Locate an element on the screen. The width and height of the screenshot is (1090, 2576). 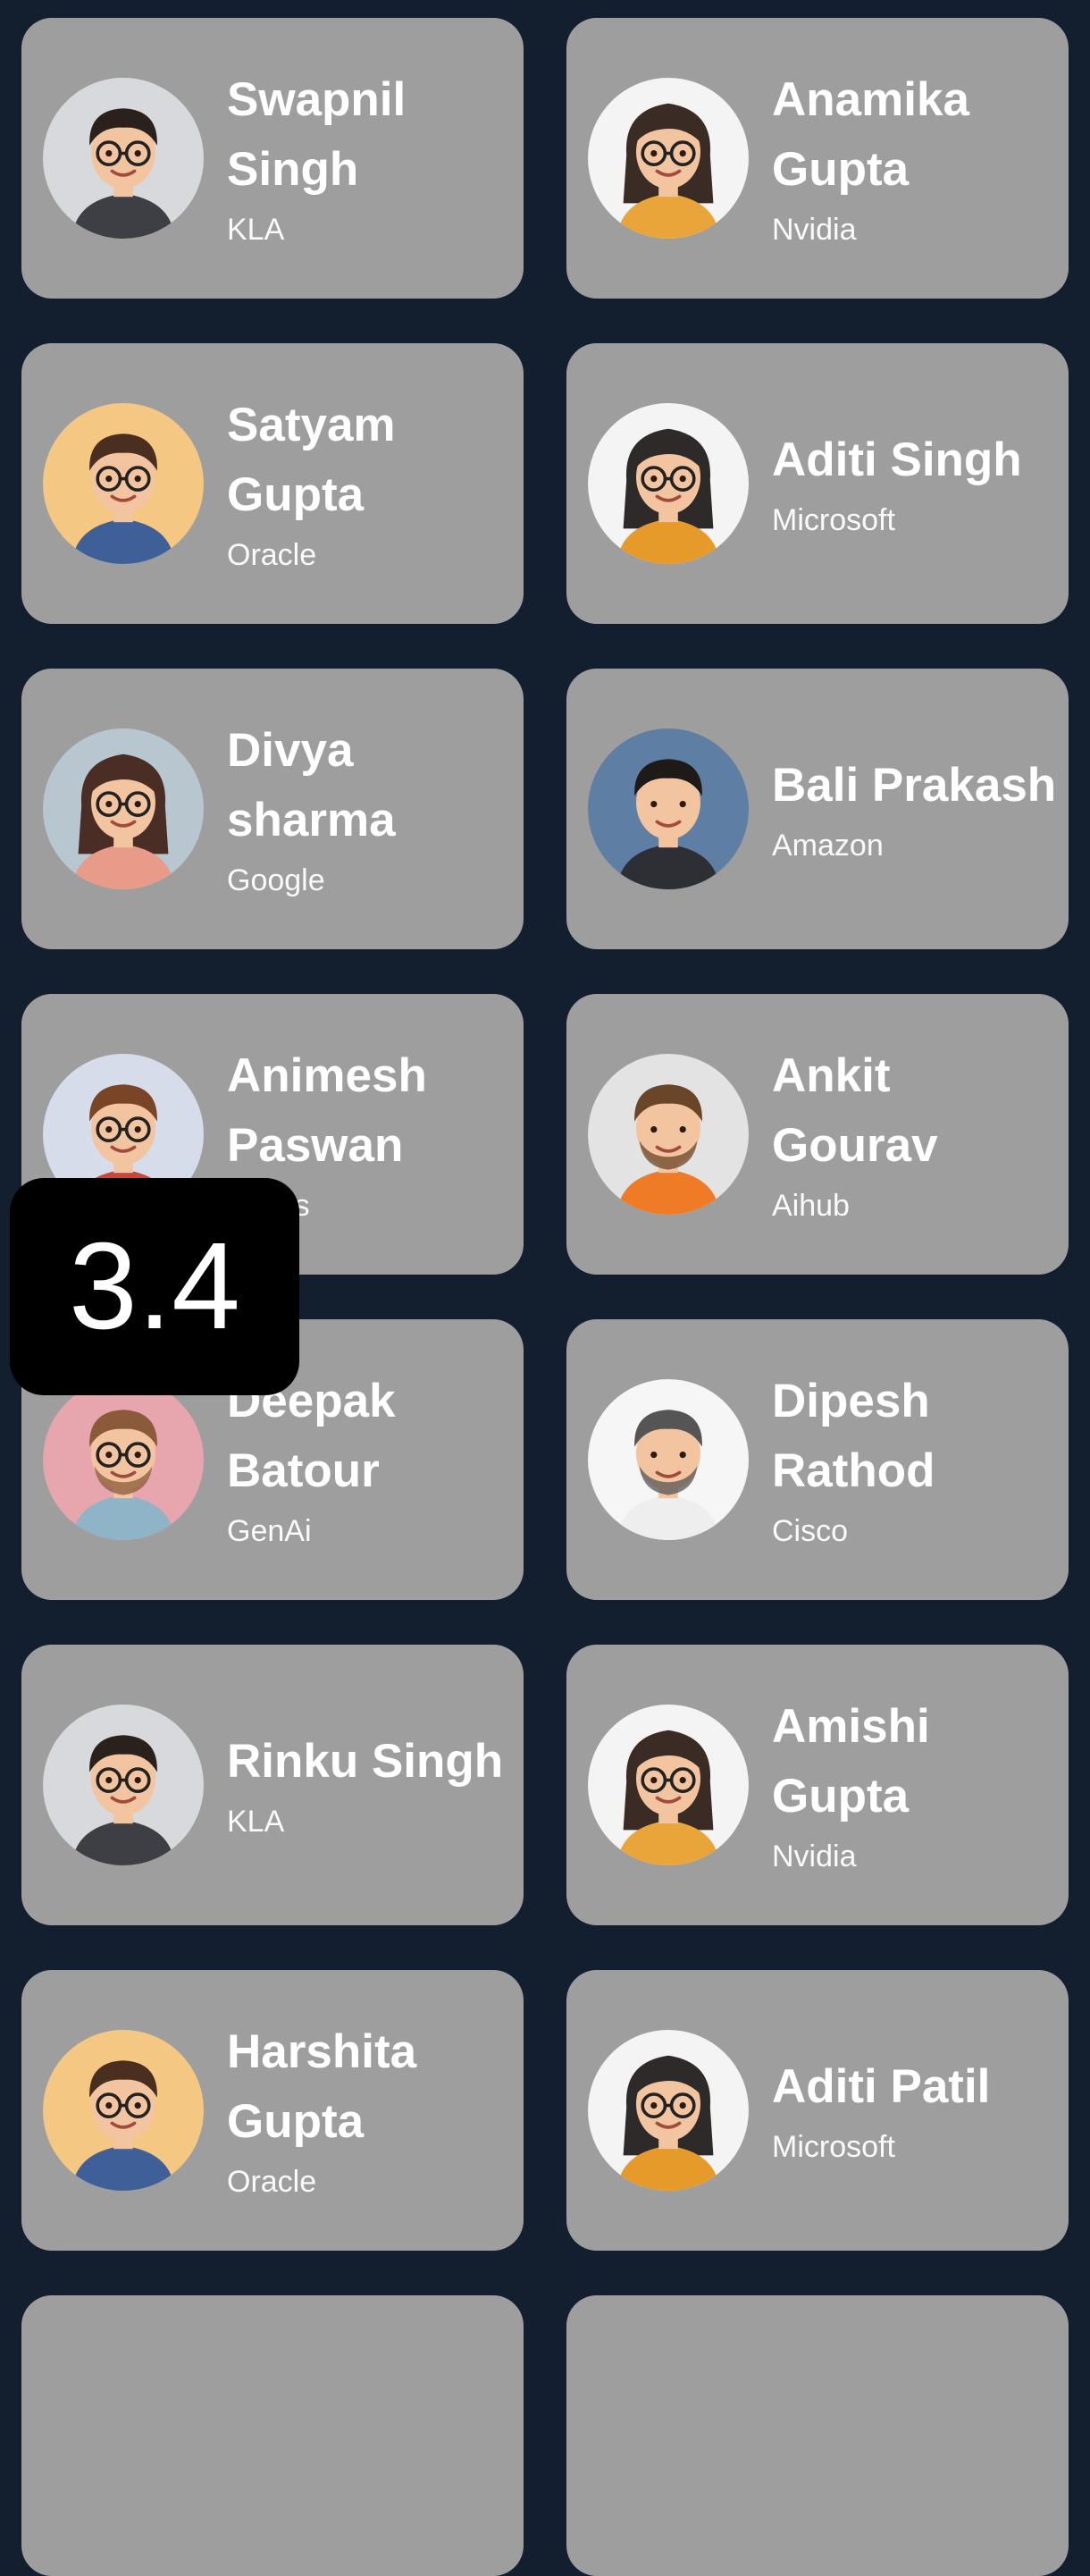
contact-info: Ankit Gourav Aihub is located at coordinates (920, 1134).